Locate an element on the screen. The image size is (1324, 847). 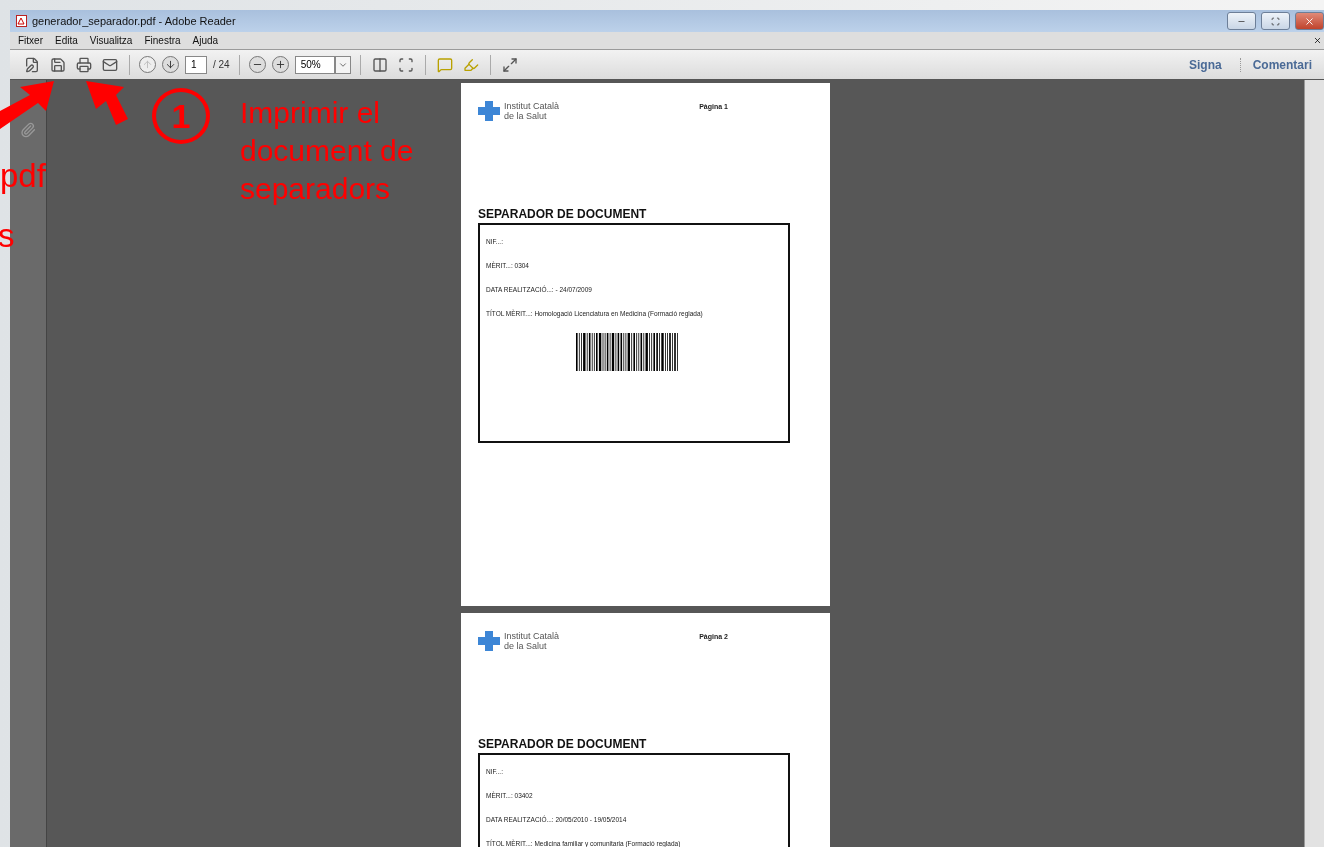
annotation-text: Imprimir el document de separadors is located at coordinates (327, 151).